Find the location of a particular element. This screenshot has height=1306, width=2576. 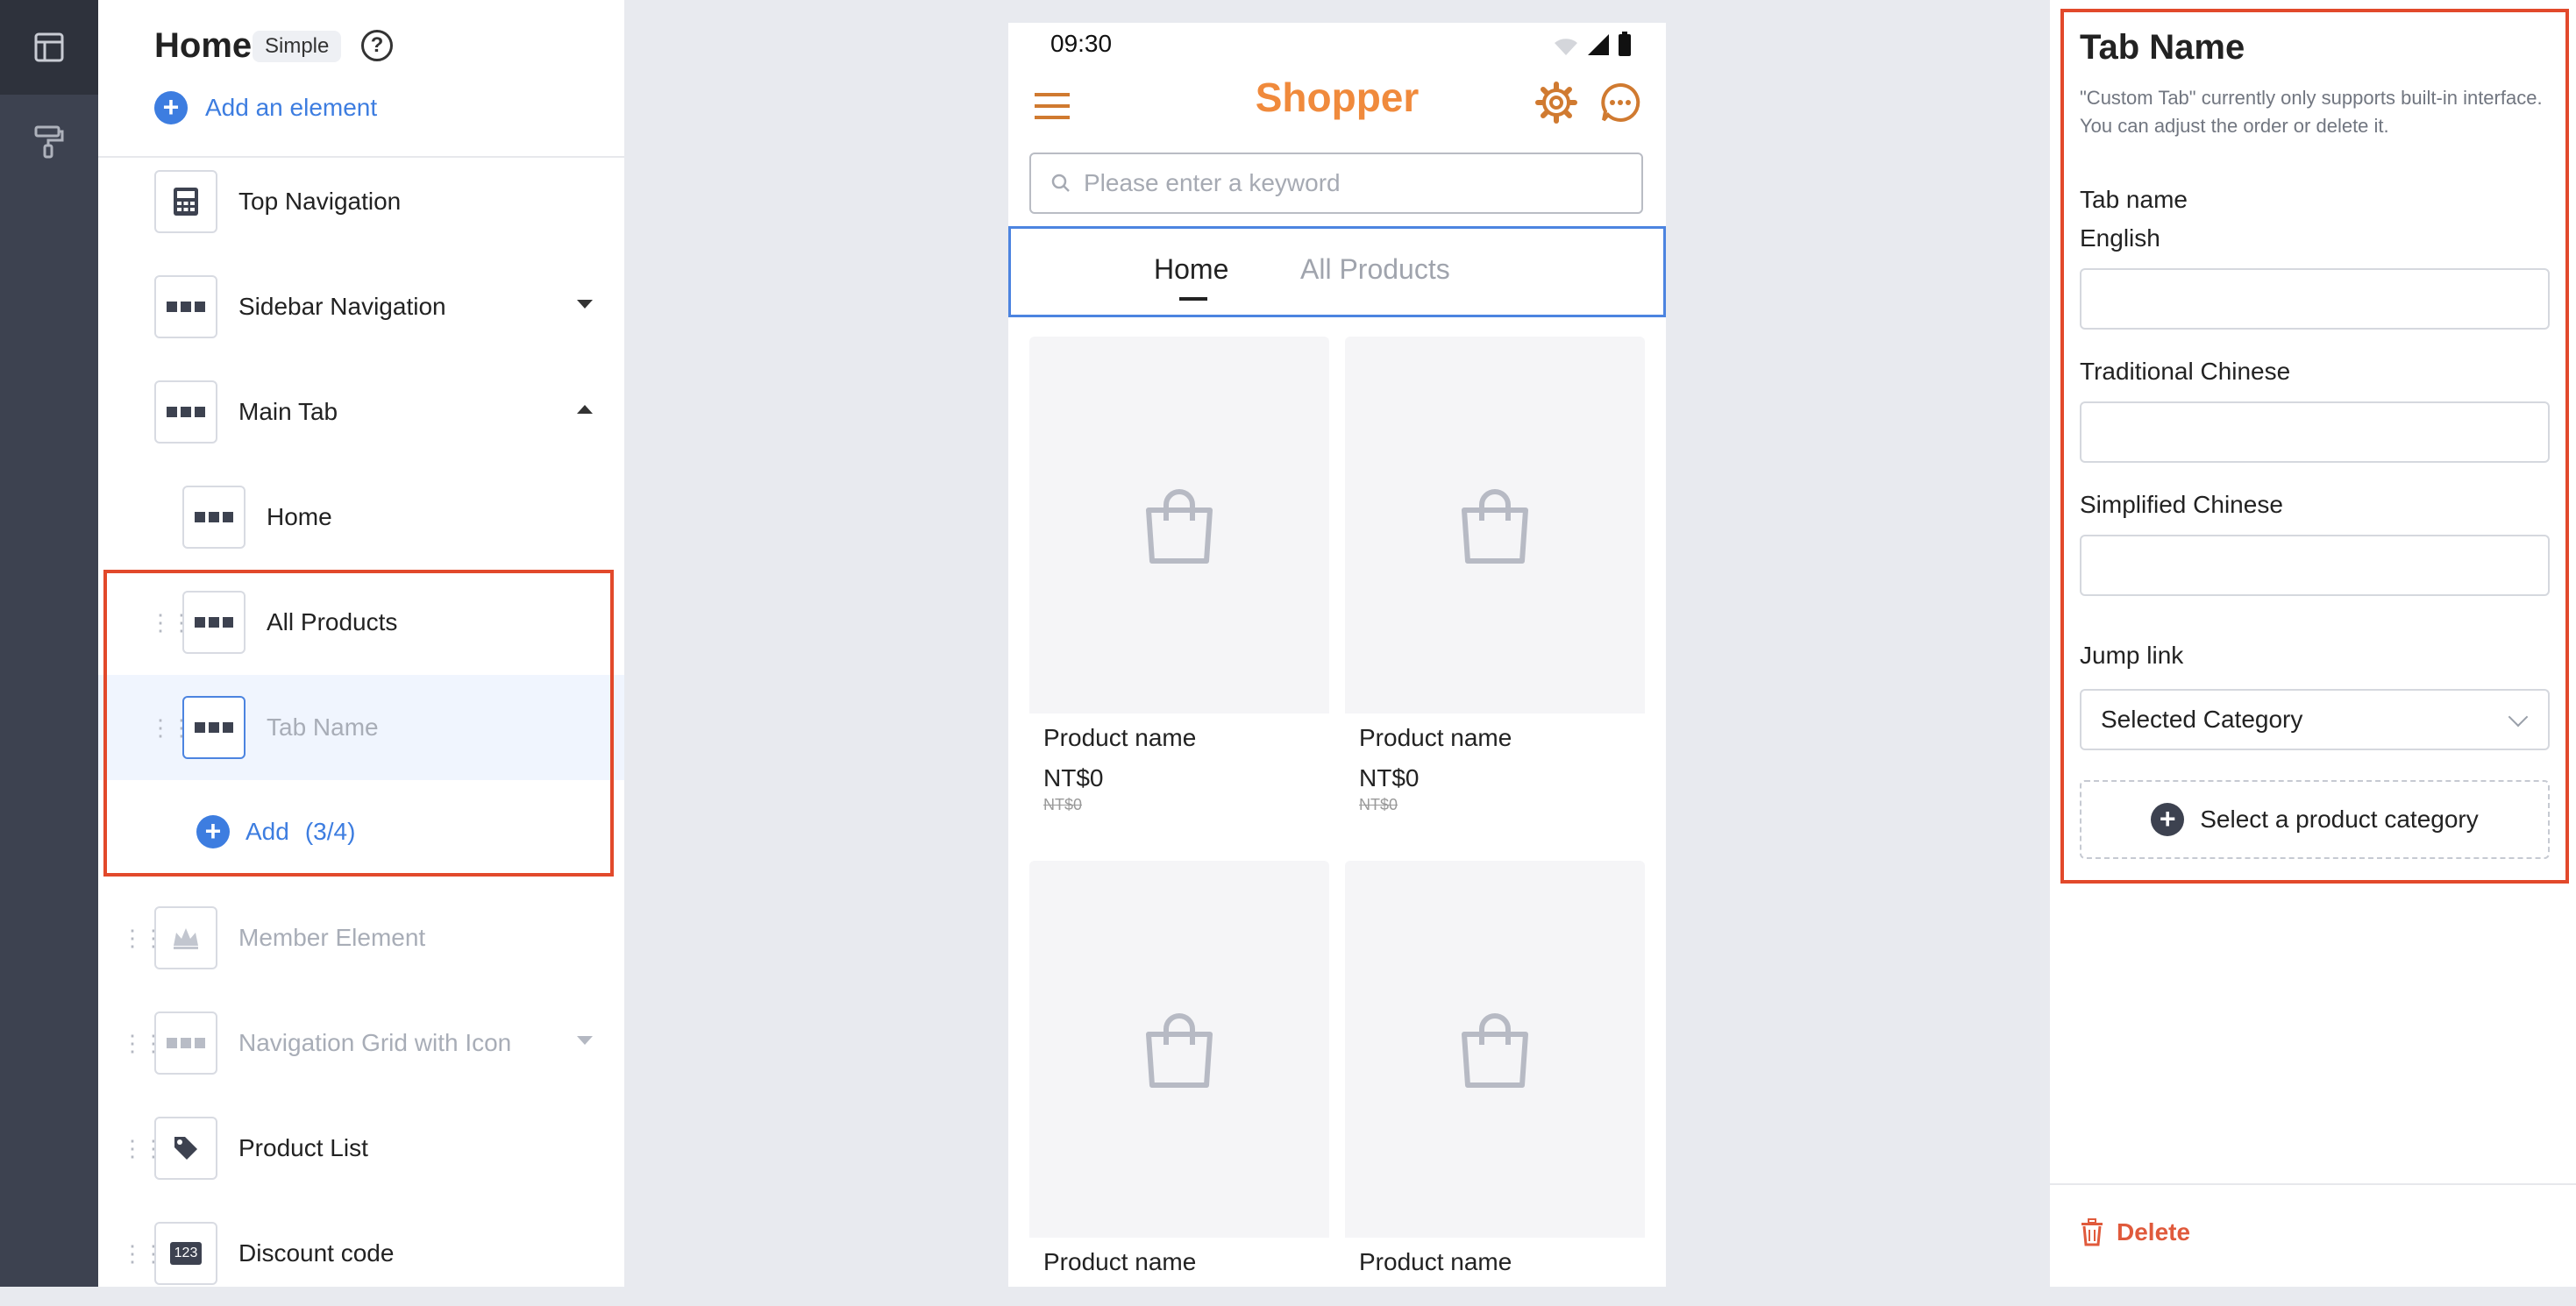

element-sidebar-navigation: Sidebar Navigation is located at coordinates (361, 306).